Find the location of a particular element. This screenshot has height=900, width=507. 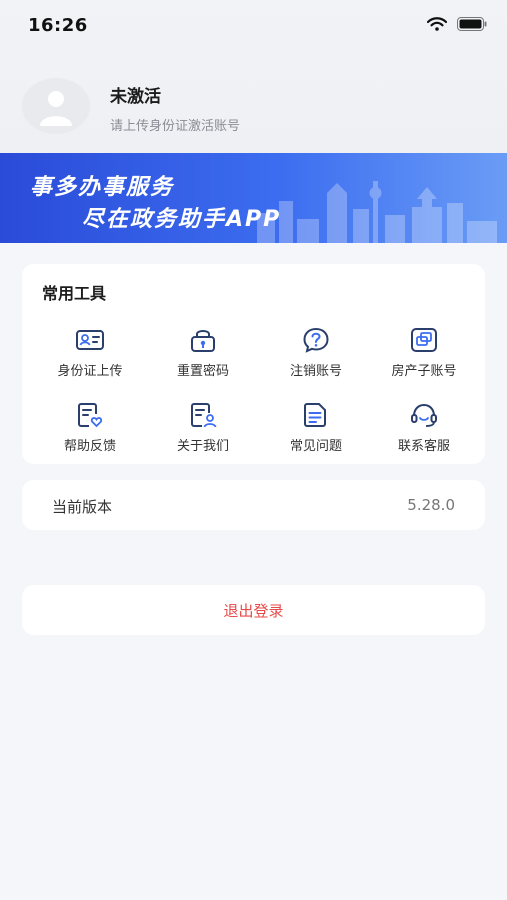

feedback-heart-icon is located at coordinates (90, 415).